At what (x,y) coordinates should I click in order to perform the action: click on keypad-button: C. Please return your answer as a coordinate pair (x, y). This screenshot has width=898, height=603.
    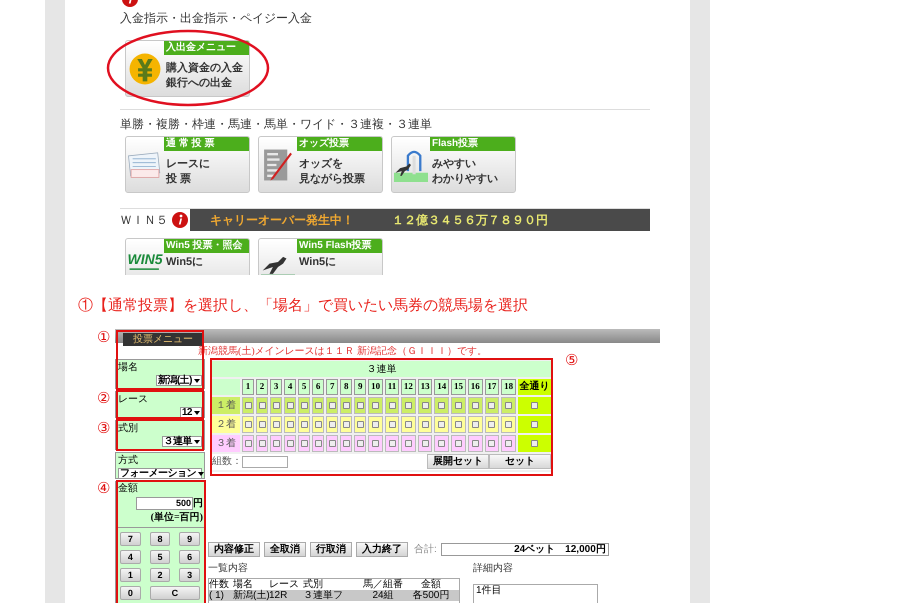
    Looking at the image, I should click on (175, 593).